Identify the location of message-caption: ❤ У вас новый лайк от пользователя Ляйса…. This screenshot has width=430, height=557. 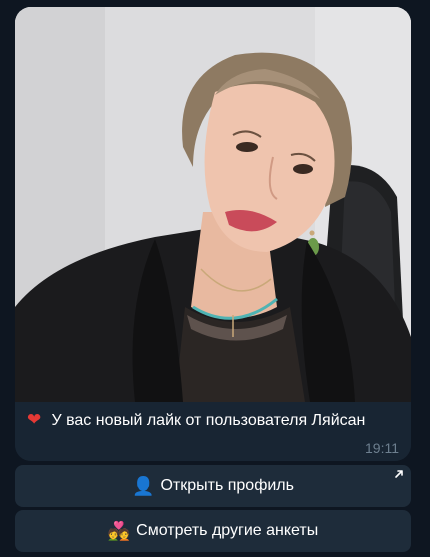
(213, 431).